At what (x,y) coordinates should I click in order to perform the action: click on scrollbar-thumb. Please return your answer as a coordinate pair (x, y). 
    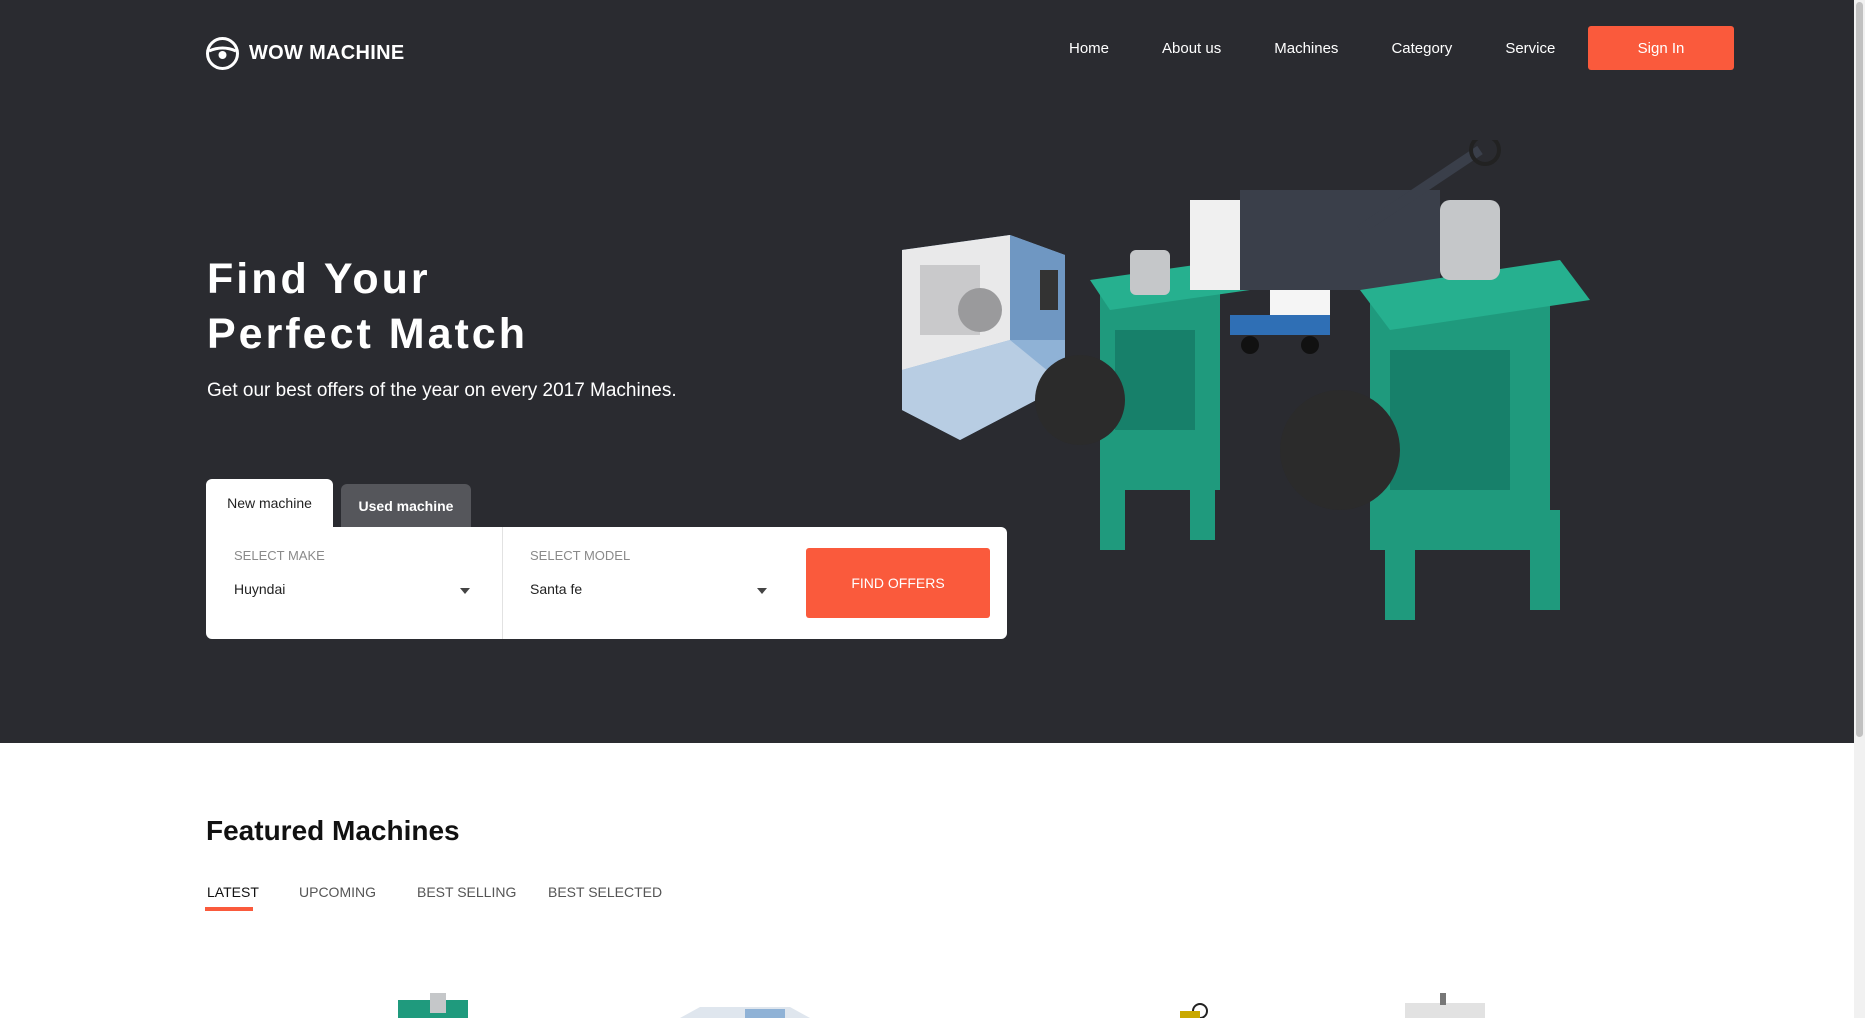
    Looking at the image, I should click on (1859, 369).